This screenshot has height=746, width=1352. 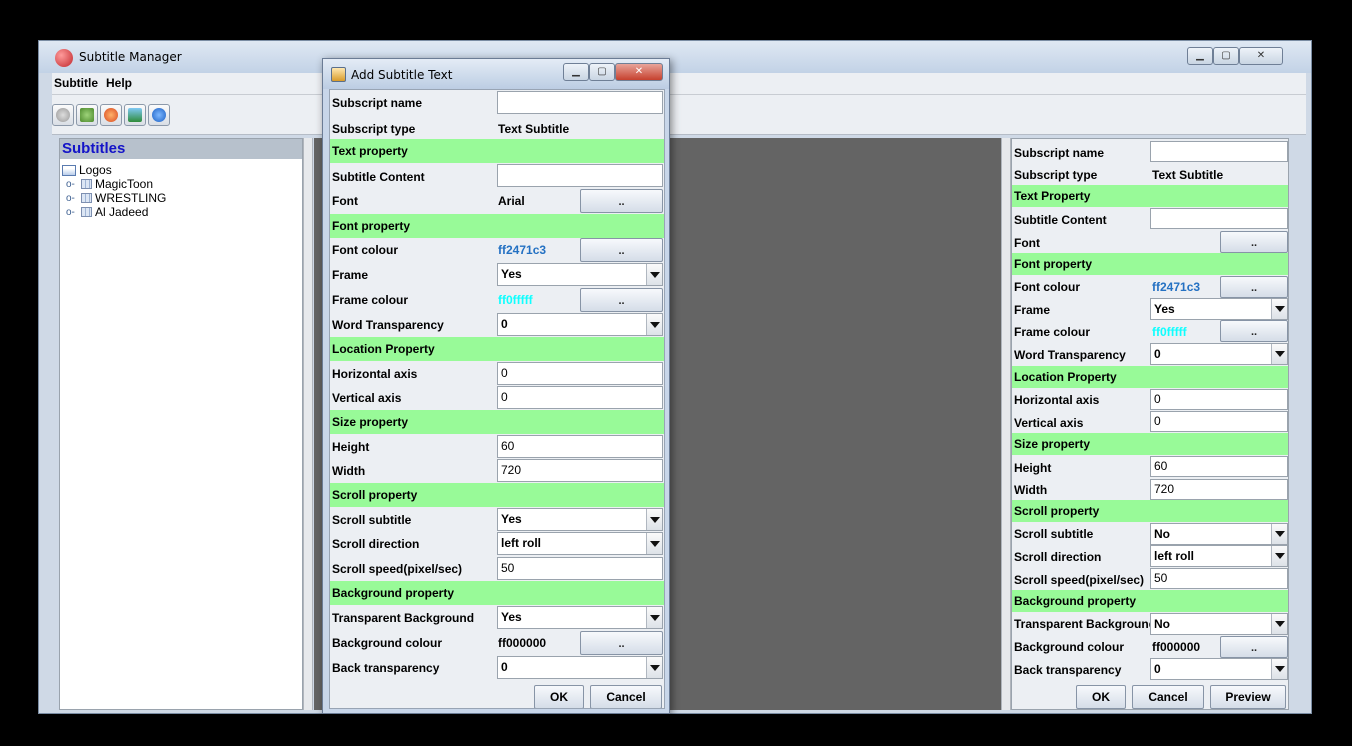 What do you see at coordinates (1200, 56) in the screenshot?
I see `minimize-button: ▁` at bounding box center [1200, 56].